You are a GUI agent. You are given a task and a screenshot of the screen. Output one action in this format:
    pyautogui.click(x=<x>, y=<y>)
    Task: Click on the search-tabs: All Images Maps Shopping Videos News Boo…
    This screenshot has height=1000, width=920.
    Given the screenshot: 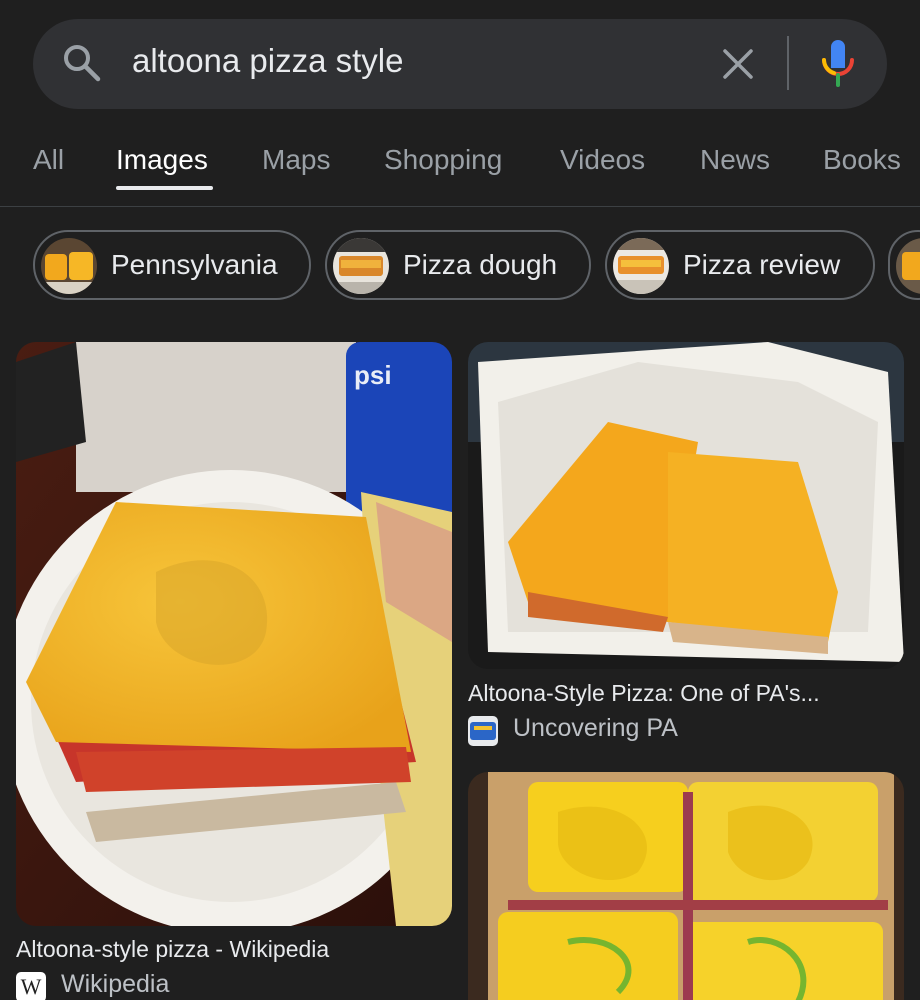 What is the action you would take?
    pyautogui.click(x=460, y=170)
    